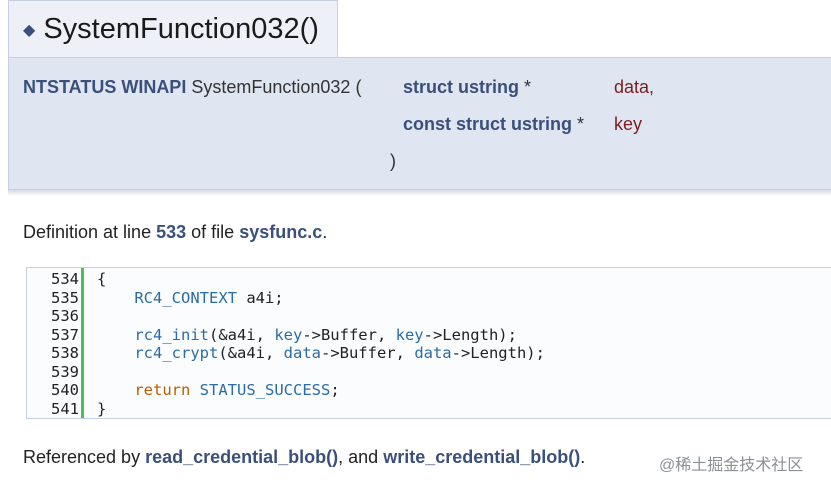 Image resolution: width=831 pixels, height=489 pixels. What do you see at coordinates (481, 457) in the screenshot?
I see `ref-write-credential-blob-link: write_credential_blob()` at bounding box center [481, 457].